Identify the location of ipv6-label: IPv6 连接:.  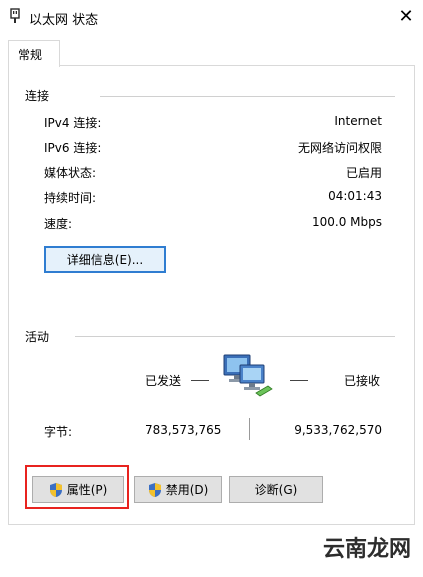
(73, 148).